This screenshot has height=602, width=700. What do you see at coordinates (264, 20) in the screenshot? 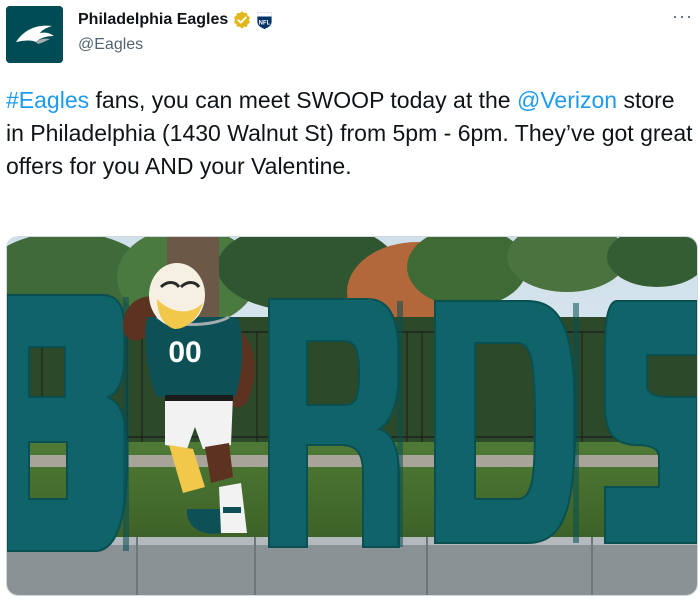
I see `nfl-shield-icon: NFL` at bounding box center [264, 20].